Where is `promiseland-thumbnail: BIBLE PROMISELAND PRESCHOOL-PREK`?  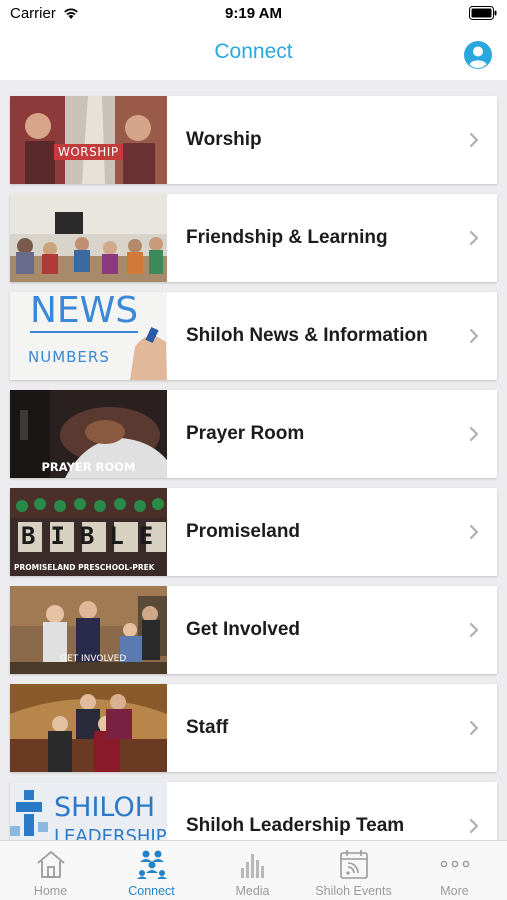 promiseland-thumbnail: BIBLE PROMISELAND PRESCHOOL-PREK is located at coordinates (88, 532).